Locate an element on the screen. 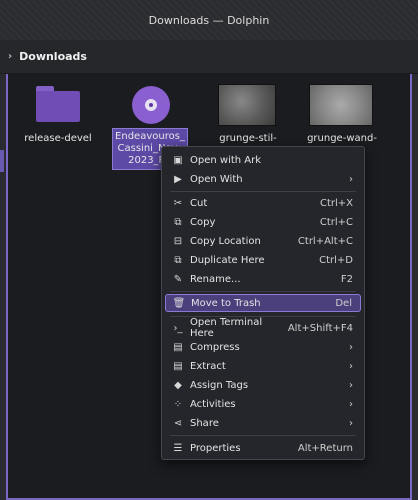 Image resolution: width=418 pixels, height=500 pixels. copy-icon: ⧉ is located at coordinates (178, 222).